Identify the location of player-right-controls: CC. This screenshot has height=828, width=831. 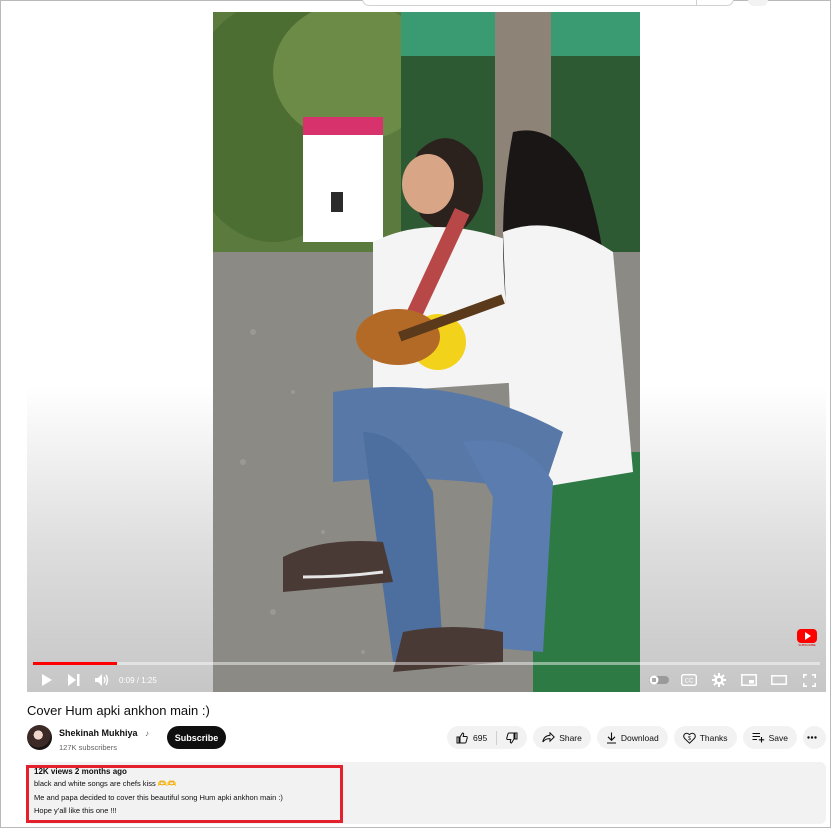
(734, 680).